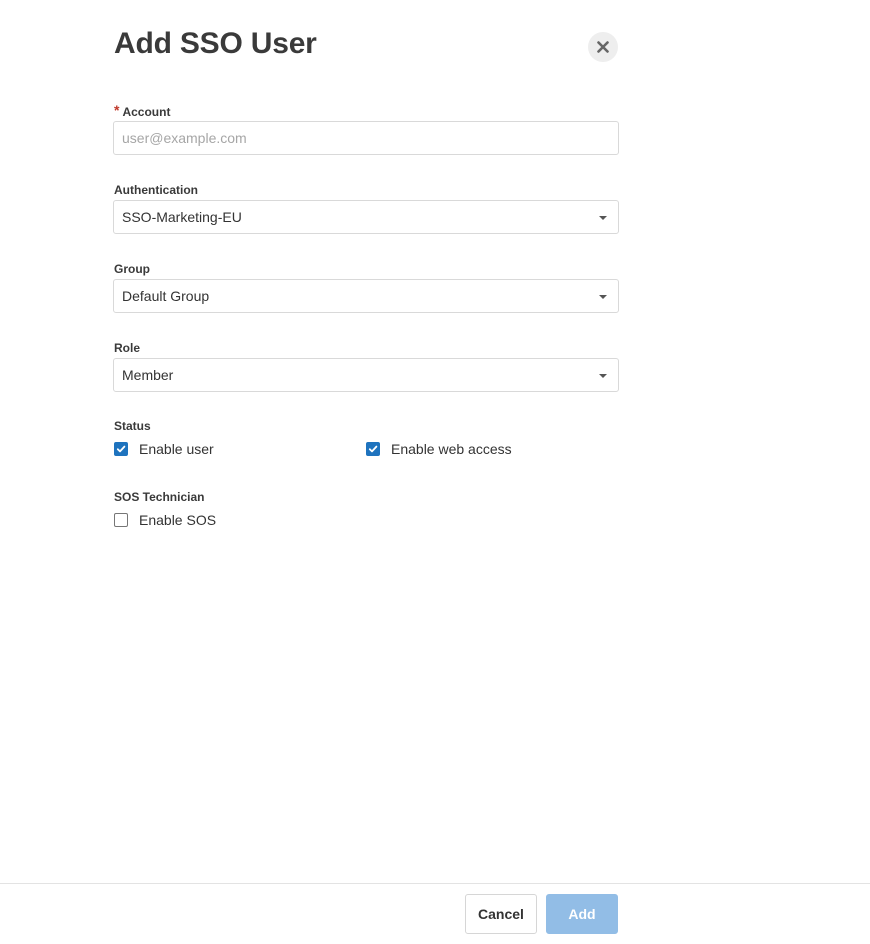 This screenshot has height=944, width=870. I want to click on close-icon, so click(603, 47).